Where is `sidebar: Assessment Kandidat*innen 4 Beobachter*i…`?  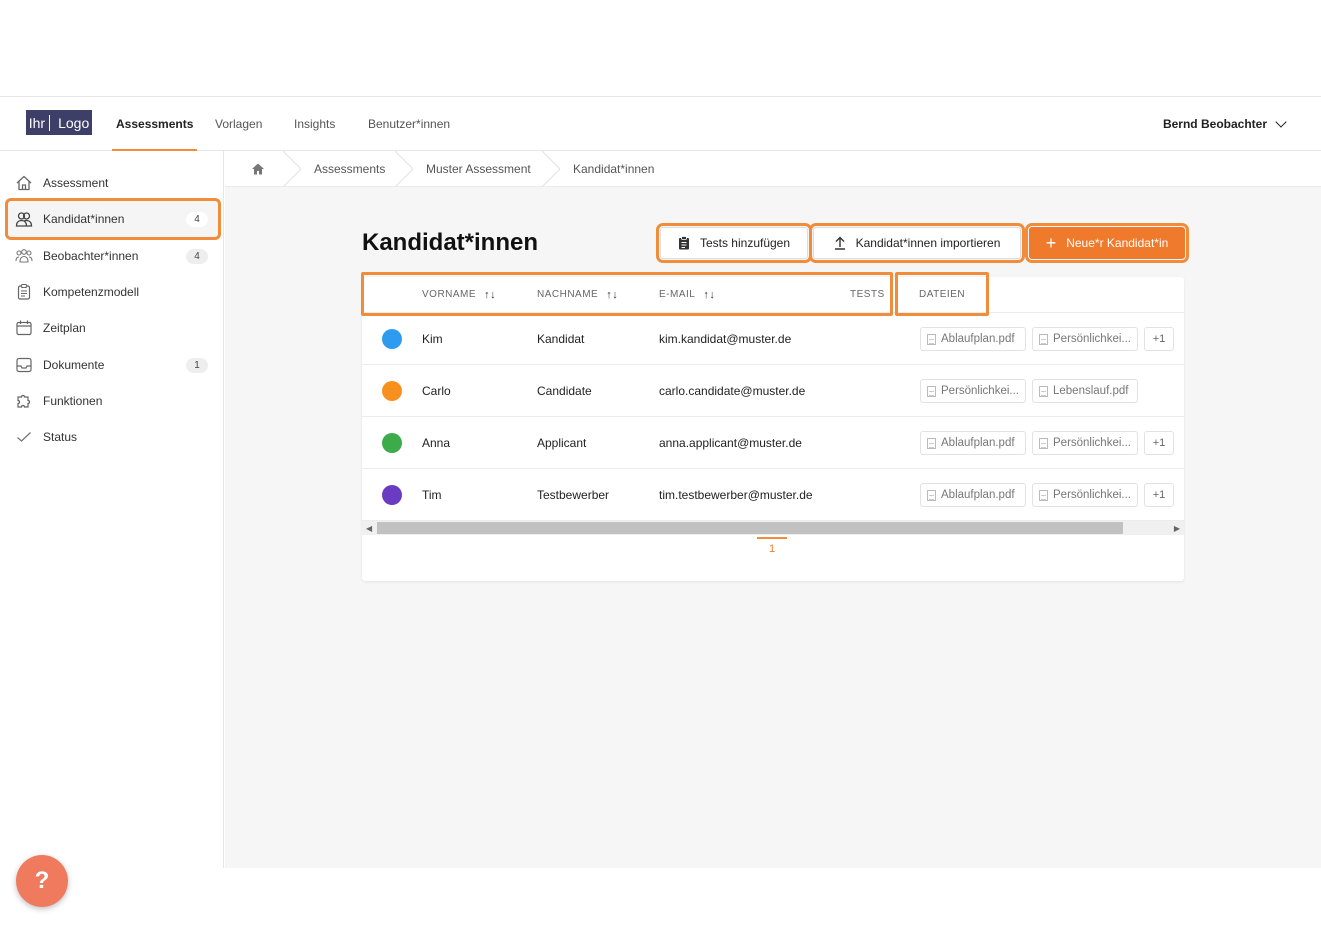
sidebar: Assessment Kandidat*innen 4 Beobachter*i… is located at coordinates (112, 529).